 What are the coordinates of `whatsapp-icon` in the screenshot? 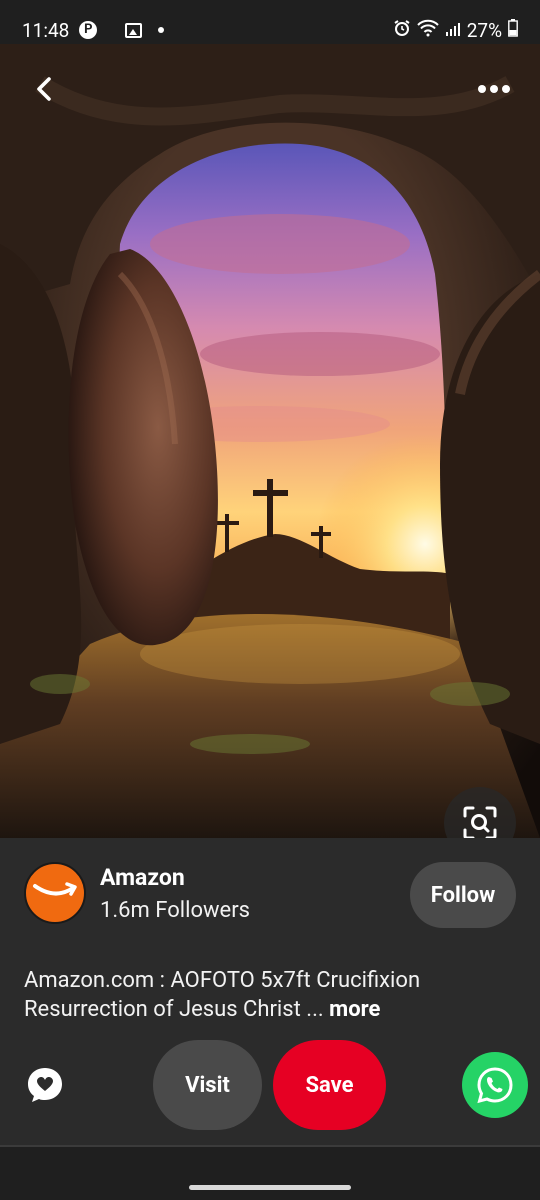 It's located at (495, 1085).